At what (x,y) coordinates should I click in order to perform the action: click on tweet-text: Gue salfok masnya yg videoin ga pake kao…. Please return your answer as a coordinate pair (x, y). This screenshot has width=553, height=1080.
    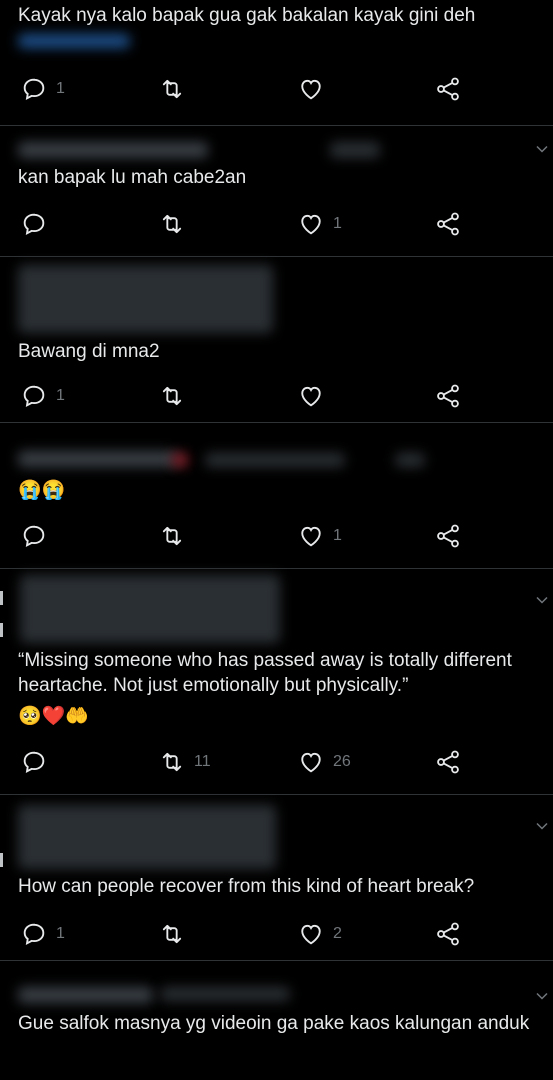
    Looking at the image, I should click on (274, 1023).